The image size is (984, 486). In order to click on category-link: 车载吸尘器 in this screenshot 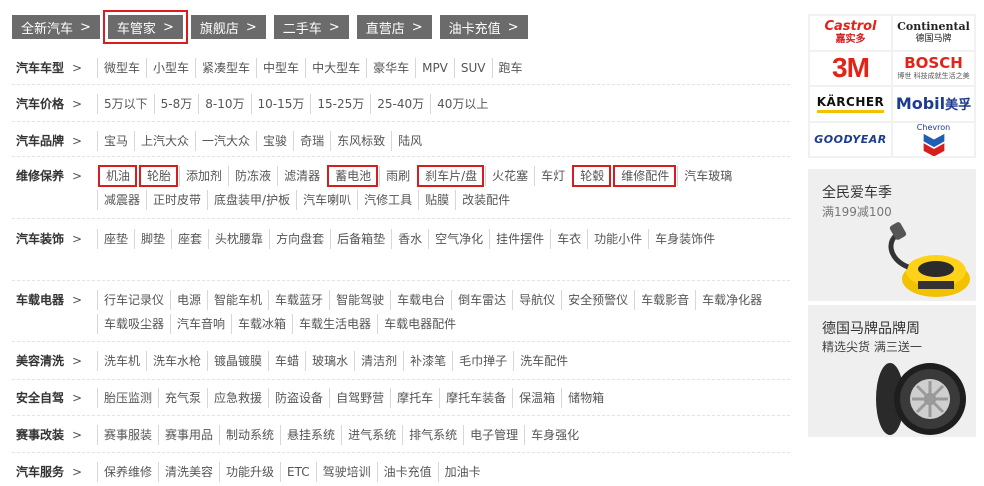, I will do `click(133, 324)`.